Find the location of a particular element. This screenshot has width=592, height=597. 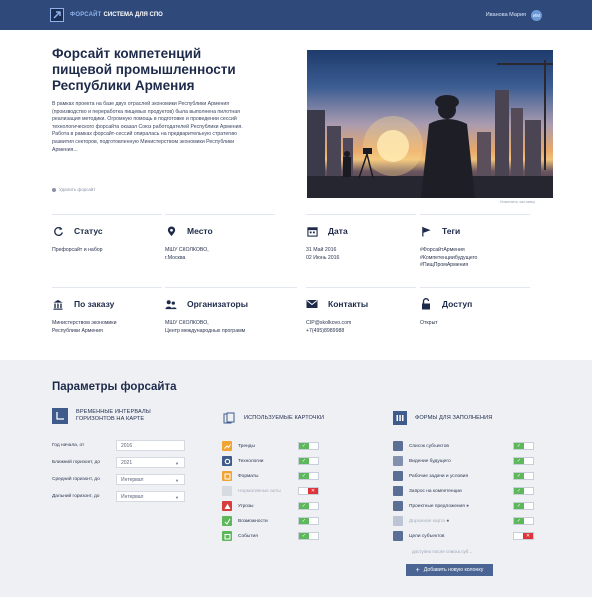

card-label: Форматы is located at coordinates (248, 476).